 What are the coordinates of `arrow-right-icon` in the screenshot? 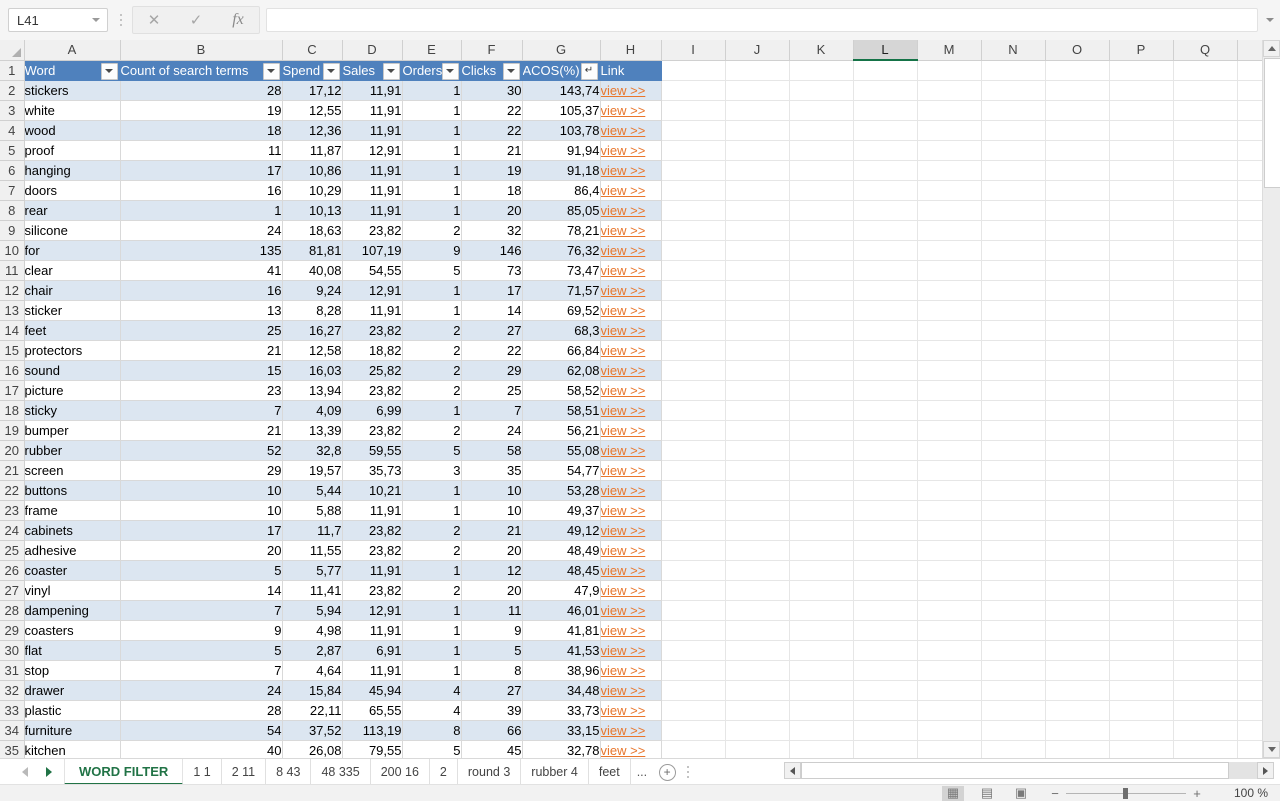 It's located at (49, 772).